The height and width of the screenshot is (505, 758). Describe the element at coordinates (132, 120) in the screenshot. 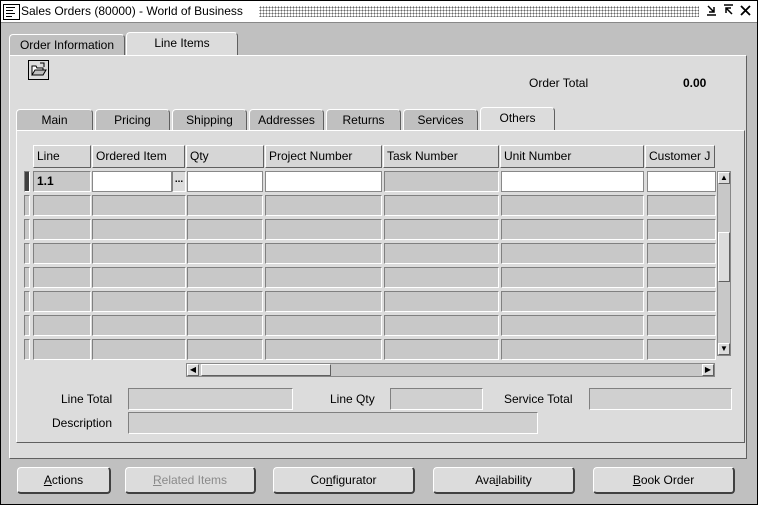

I see `tab-pricing: Pricing` at that location.